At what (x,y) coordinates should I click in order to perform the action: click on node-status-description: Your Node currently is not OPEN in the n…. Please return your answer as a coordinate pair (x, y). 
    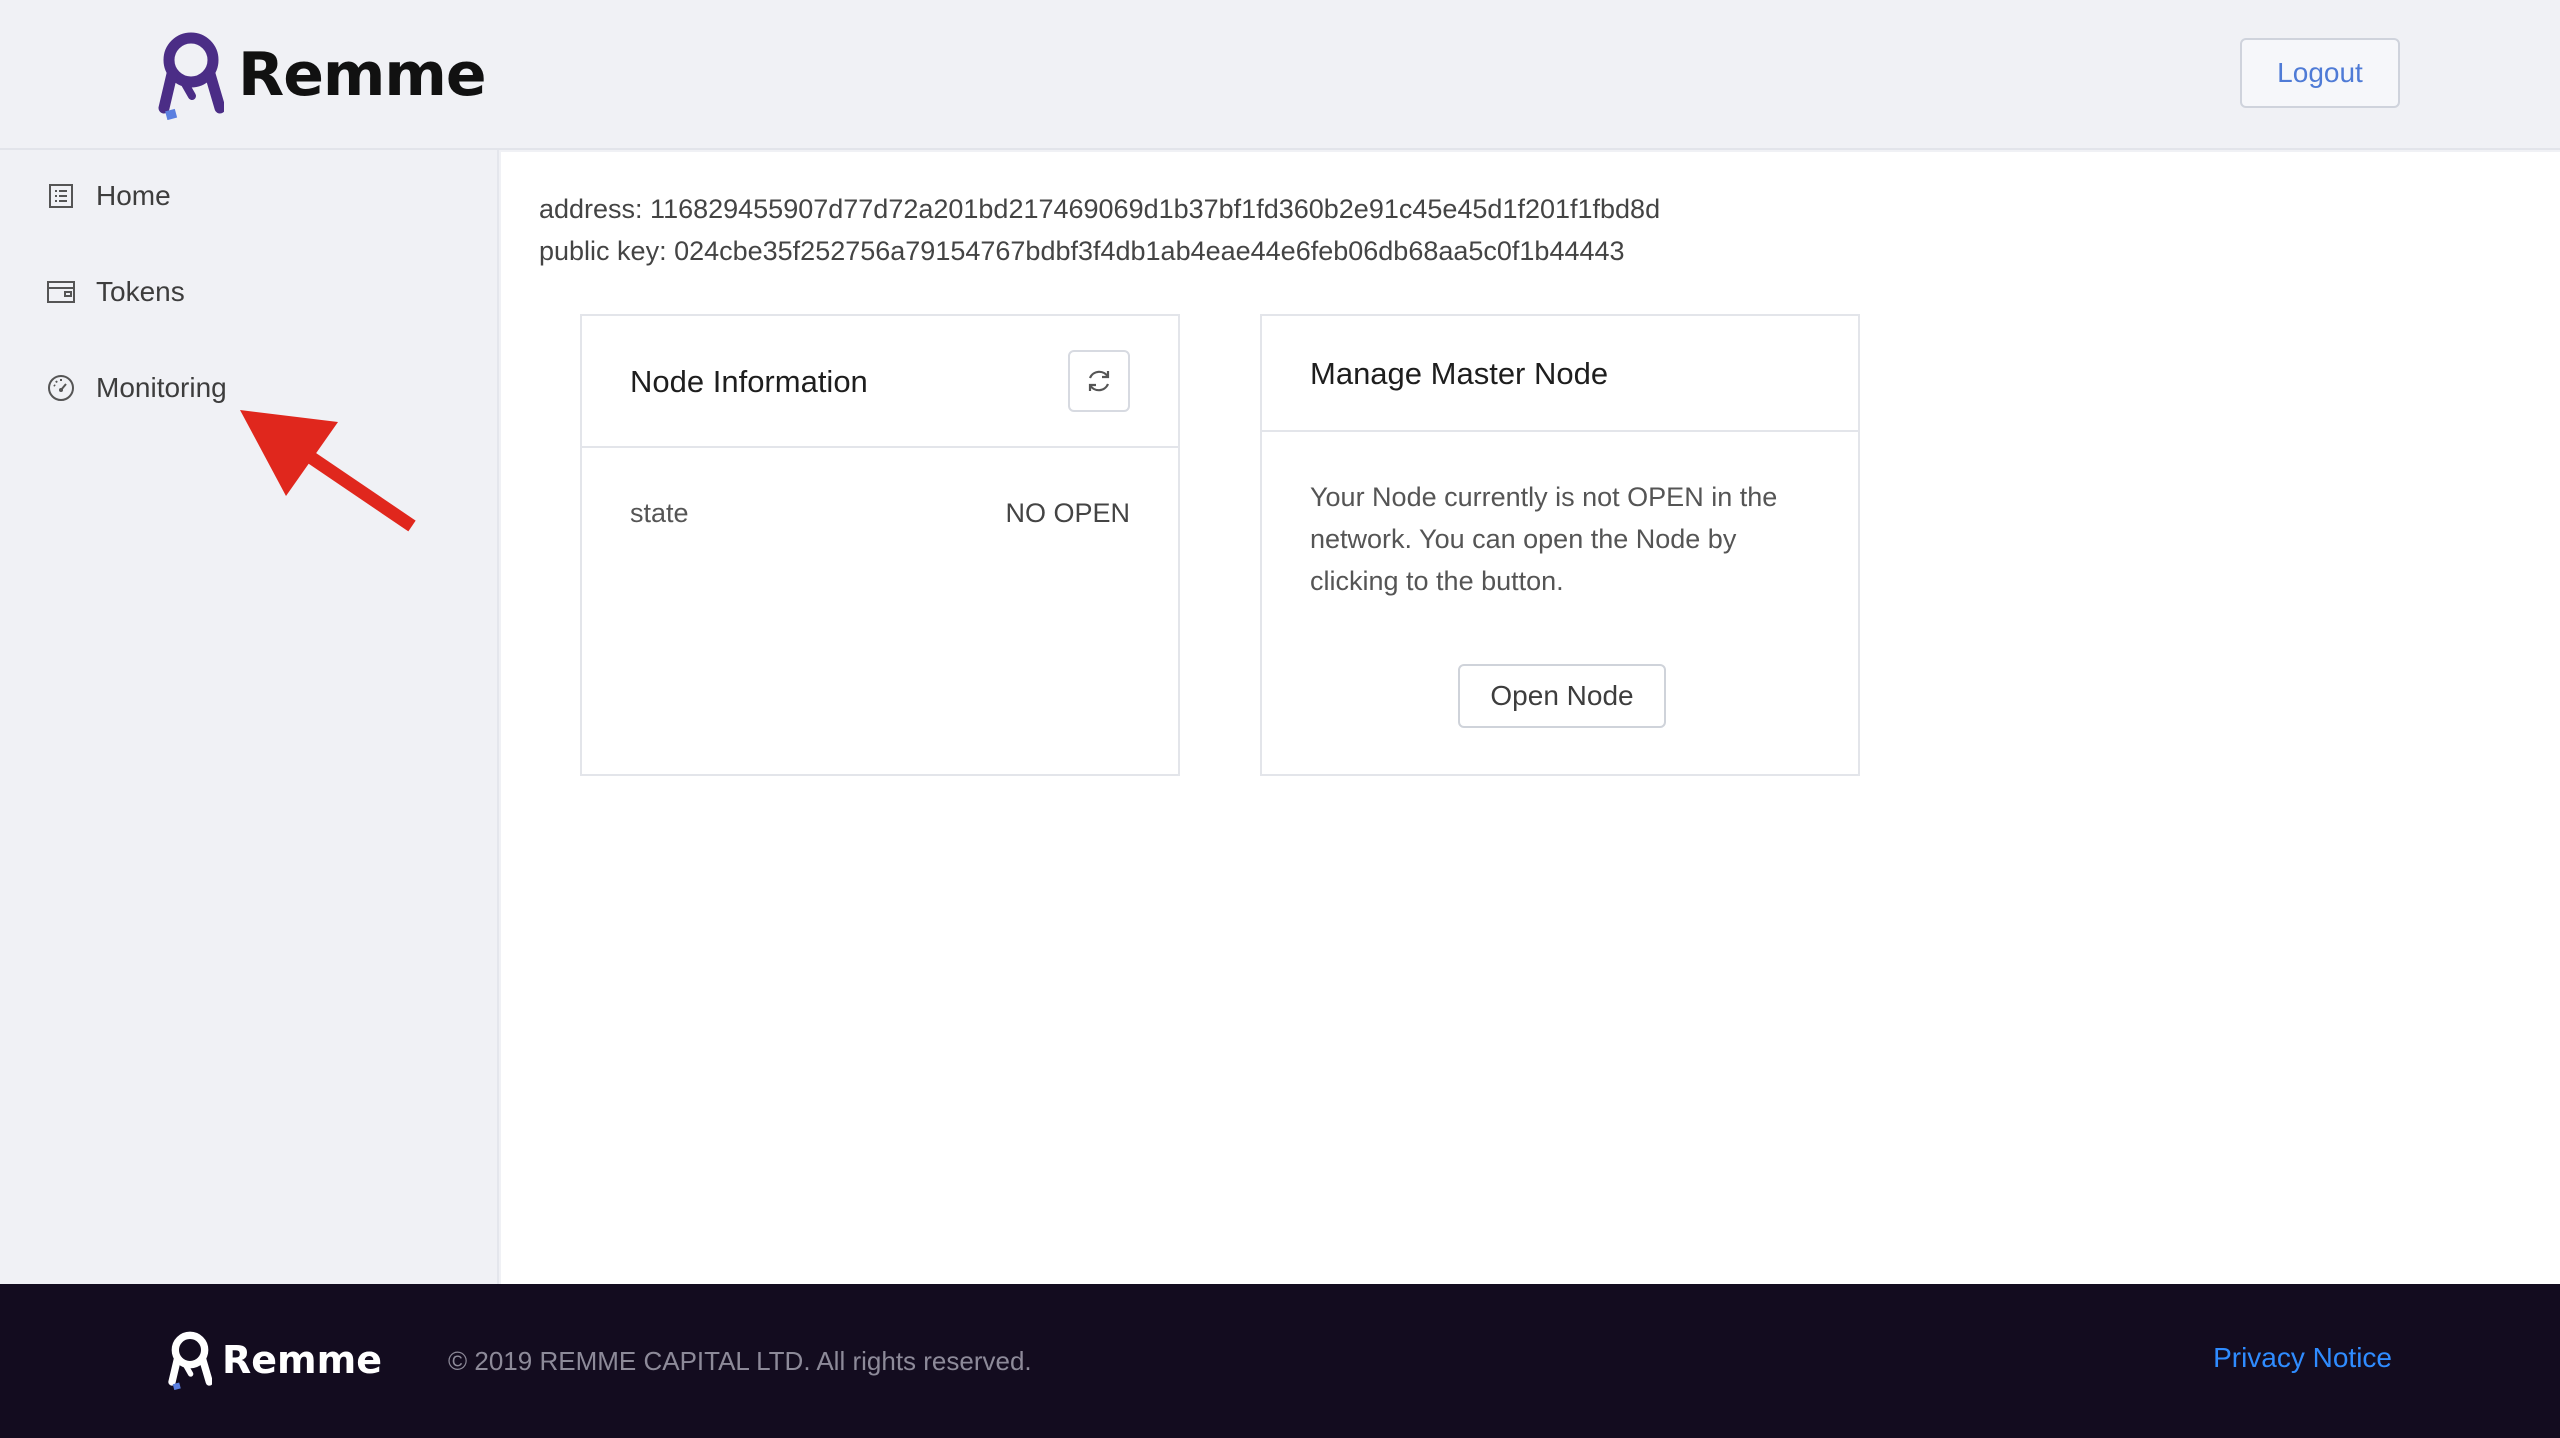
    Looking at the image, I should click on (1544, 539).